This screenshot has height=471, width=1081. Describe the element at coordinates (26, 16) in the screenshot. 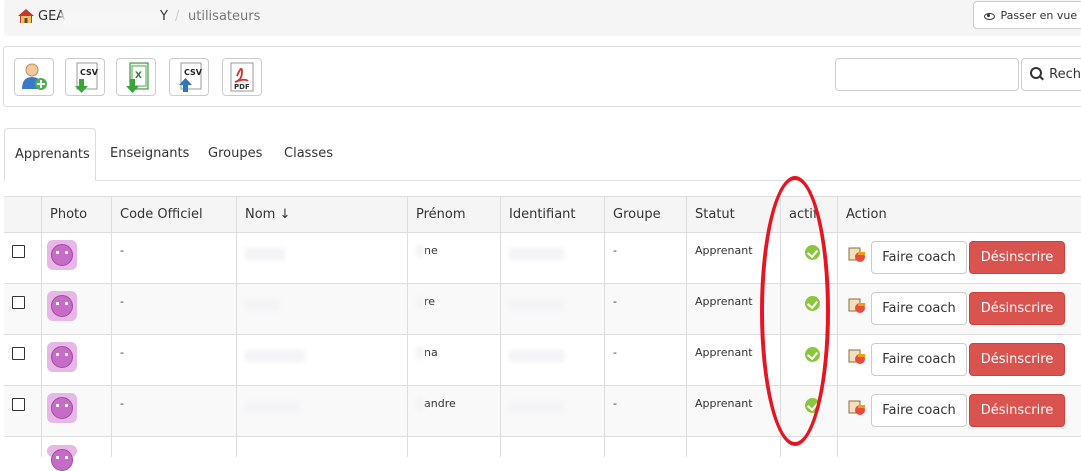

I see `home-icon` at that location.